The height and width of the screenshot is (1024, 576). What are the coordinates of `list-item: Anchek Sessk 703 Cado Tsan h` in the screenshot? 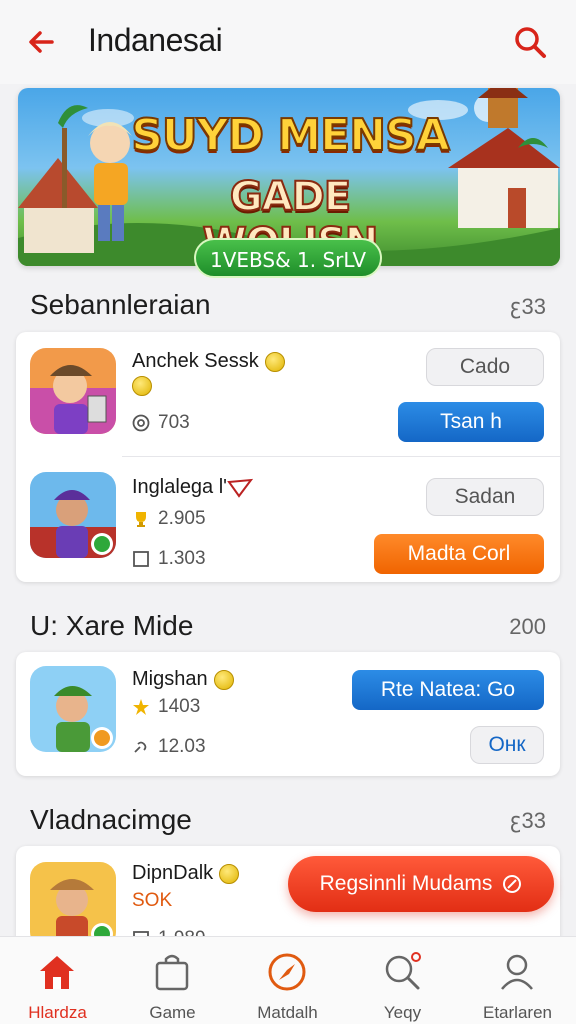 It's located at (288, 394).